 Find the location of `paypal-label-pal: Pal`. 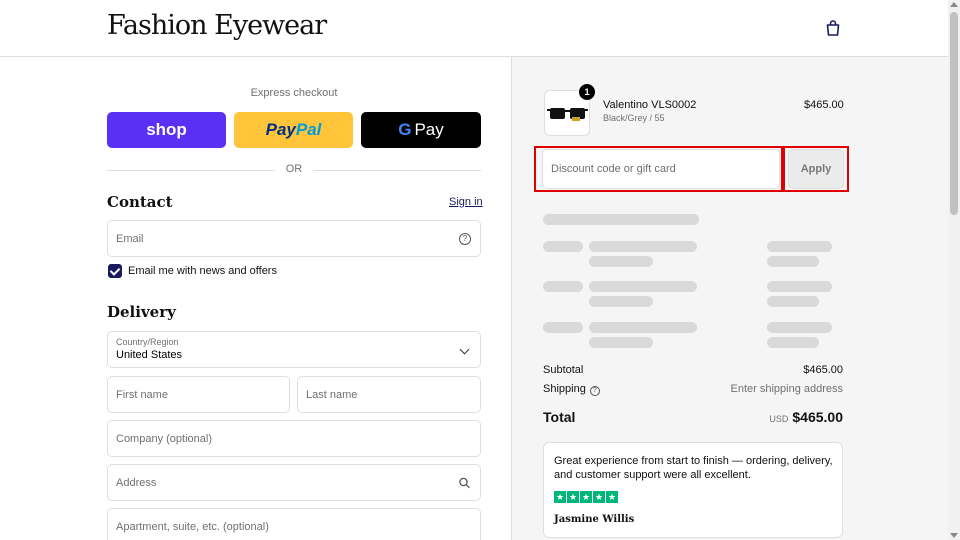

paypal-label-pal: Pal is located at coordinates (308, 129).